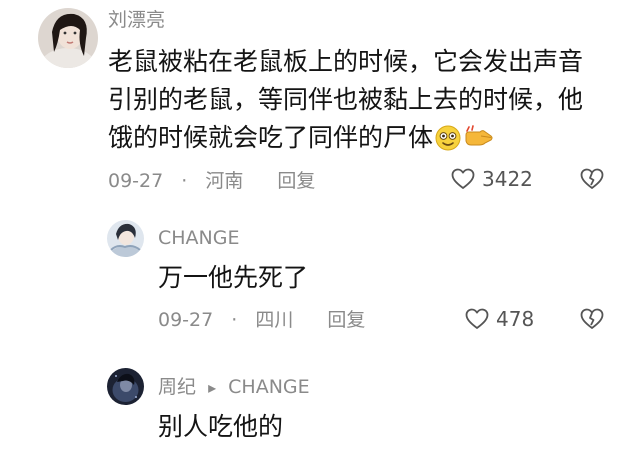 This screenshot has width=640, height=456. I want to click on reply-to-author: CHANGE, so click(269, 387).